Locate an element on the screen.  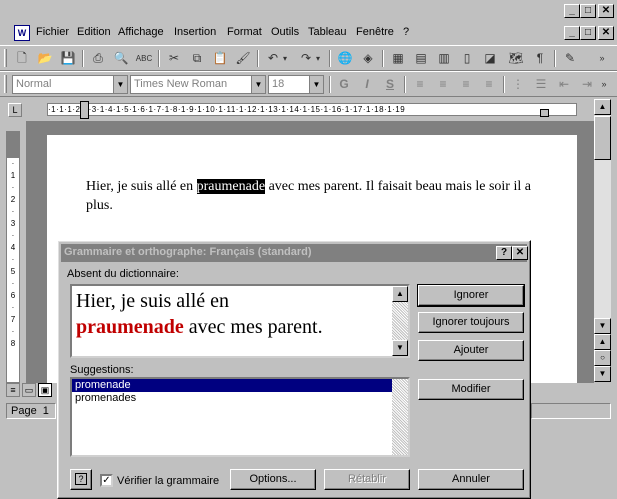
menu-format: Format is located at coordinates (244, 32).